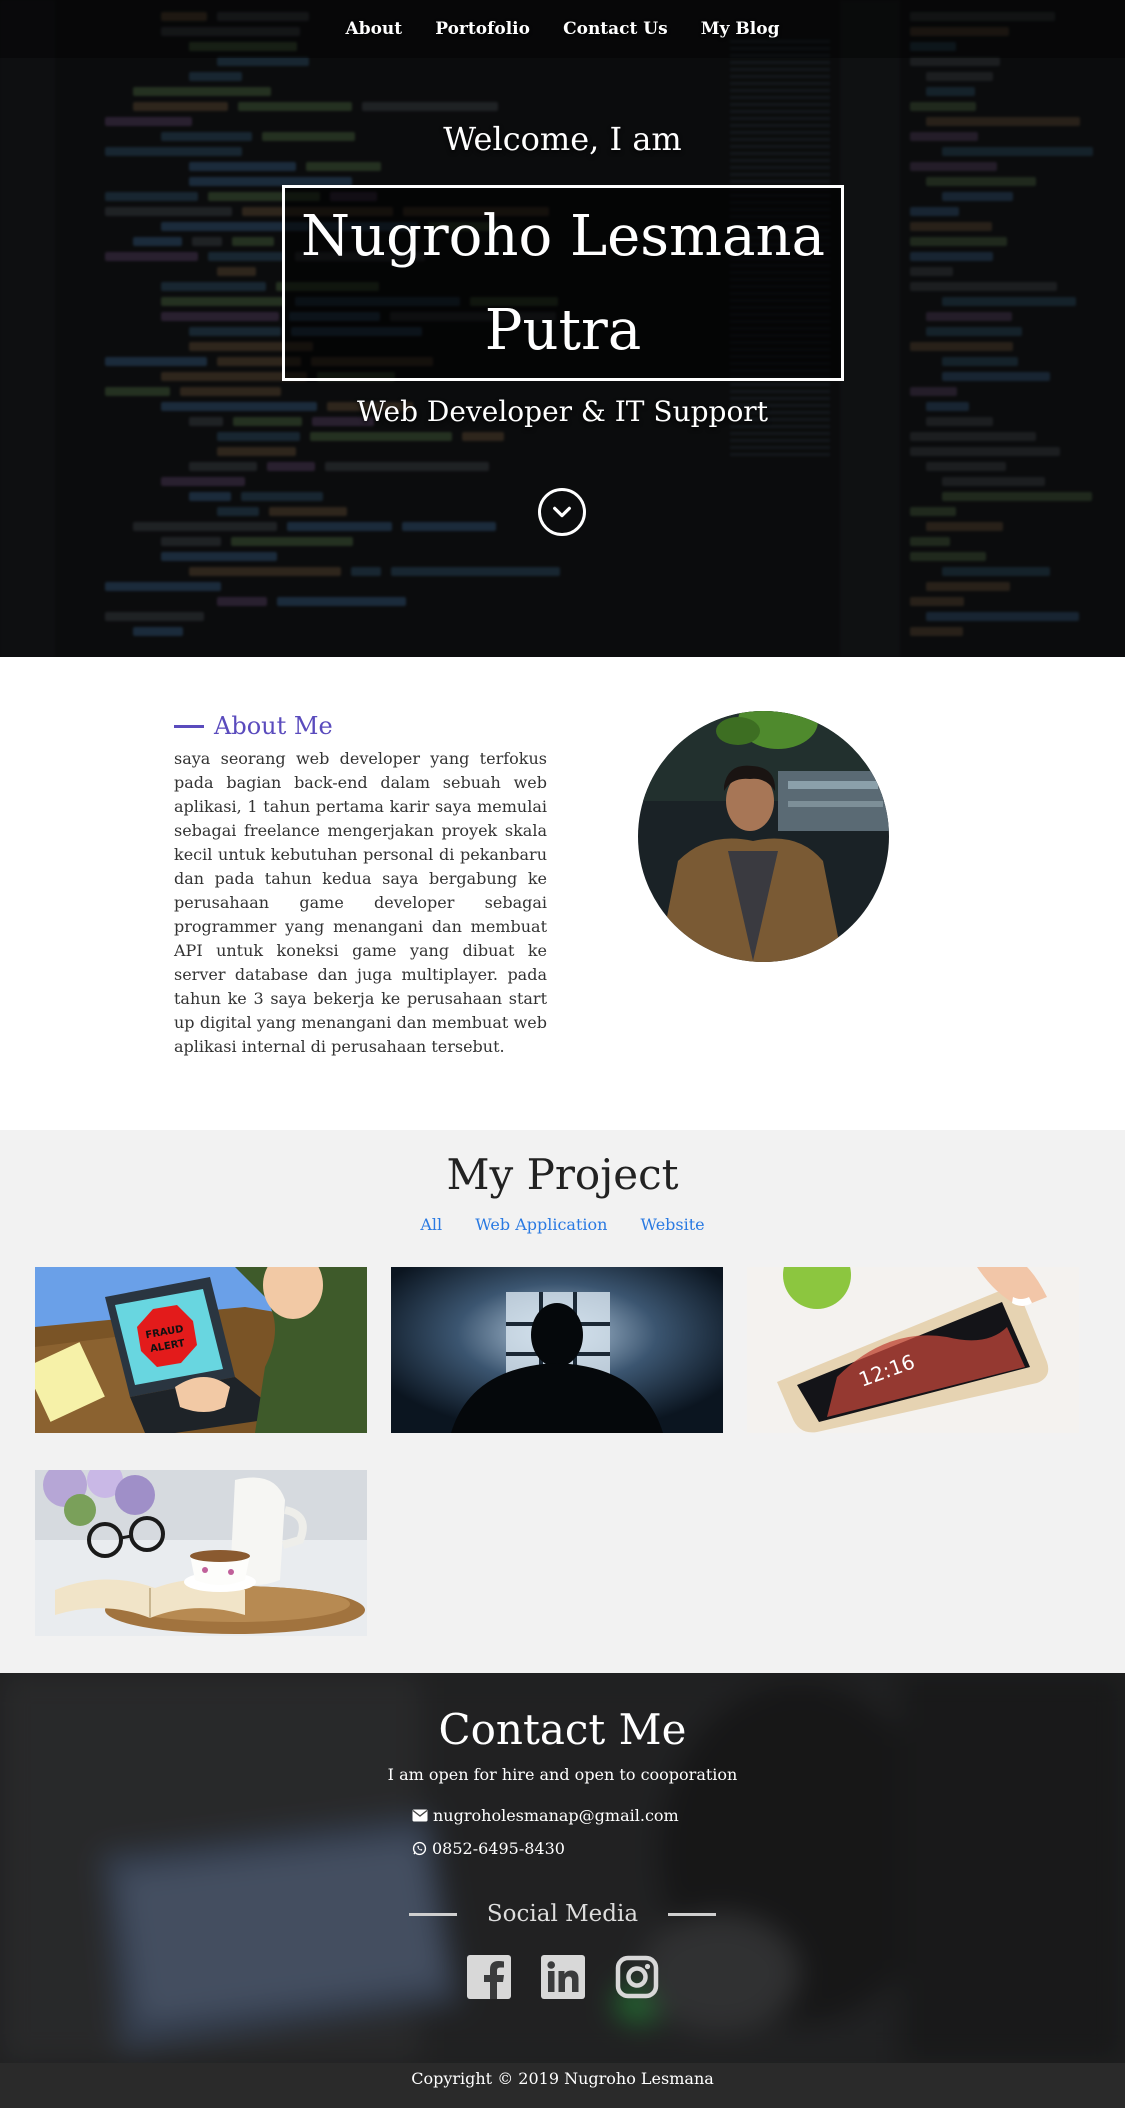  Describe the element at coordinates (562, 2078) in the screenshot. I see `copyright-text: Copyright © 2019 Nugroho Lesmana` at that location.